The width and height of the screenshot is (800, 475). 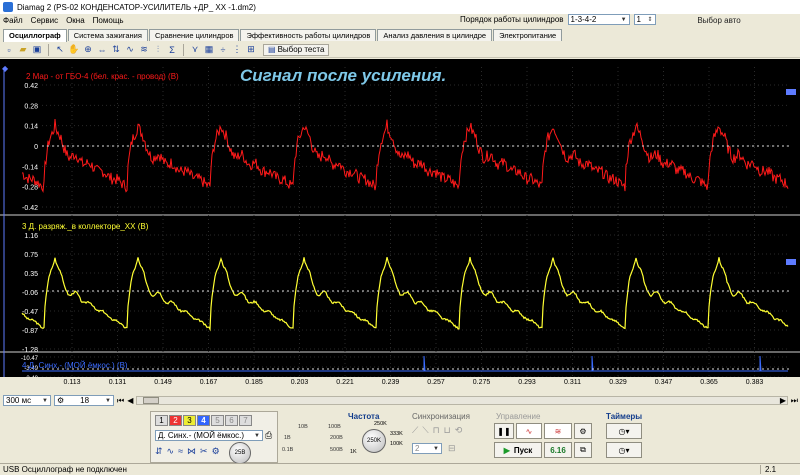 What do you see at coordinates (237, 50) in the screenshot?
I see `marker-icon: ⋮` at bounding box center [237, 50].